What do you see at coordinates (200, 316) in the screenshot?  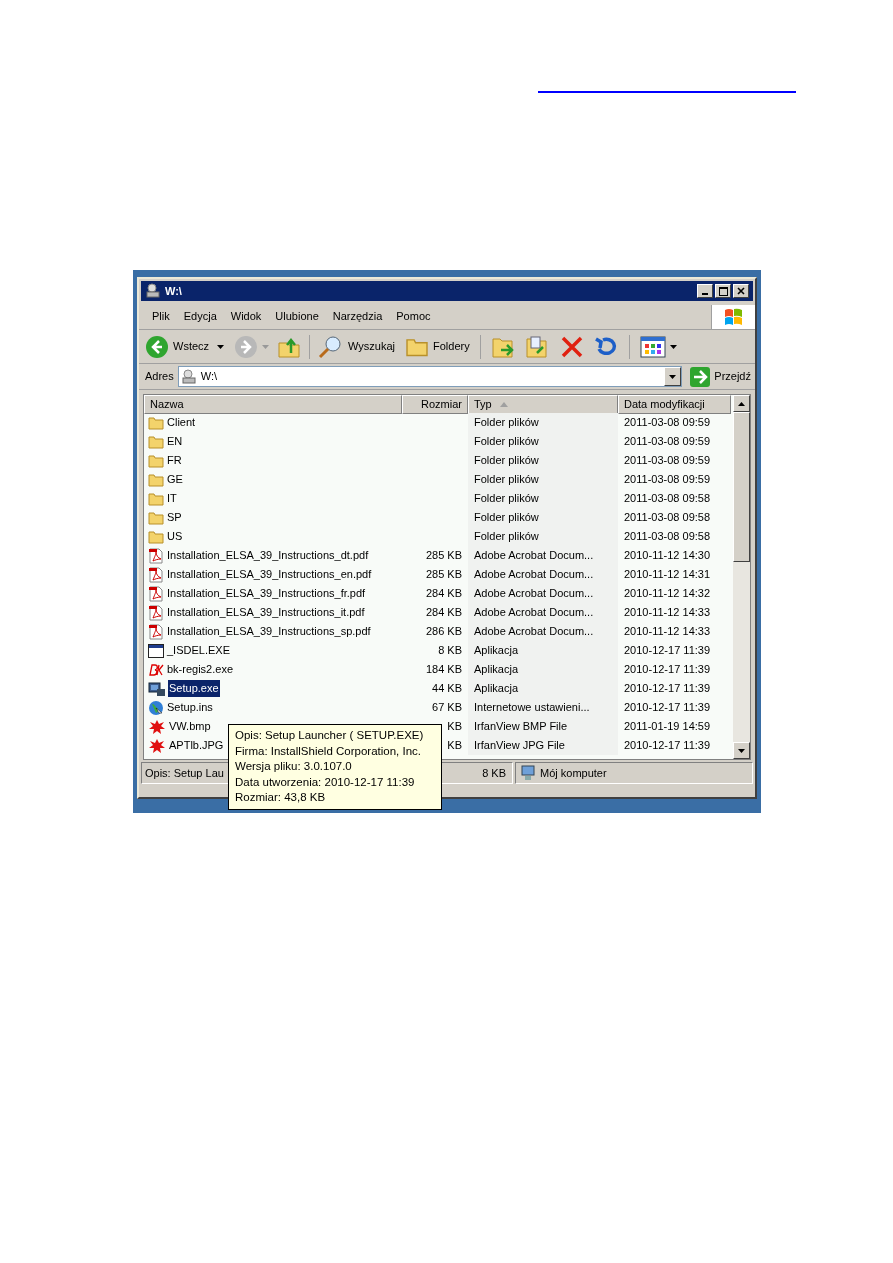 I see `menu-item: Edycja` at bounding box center [200, 316].